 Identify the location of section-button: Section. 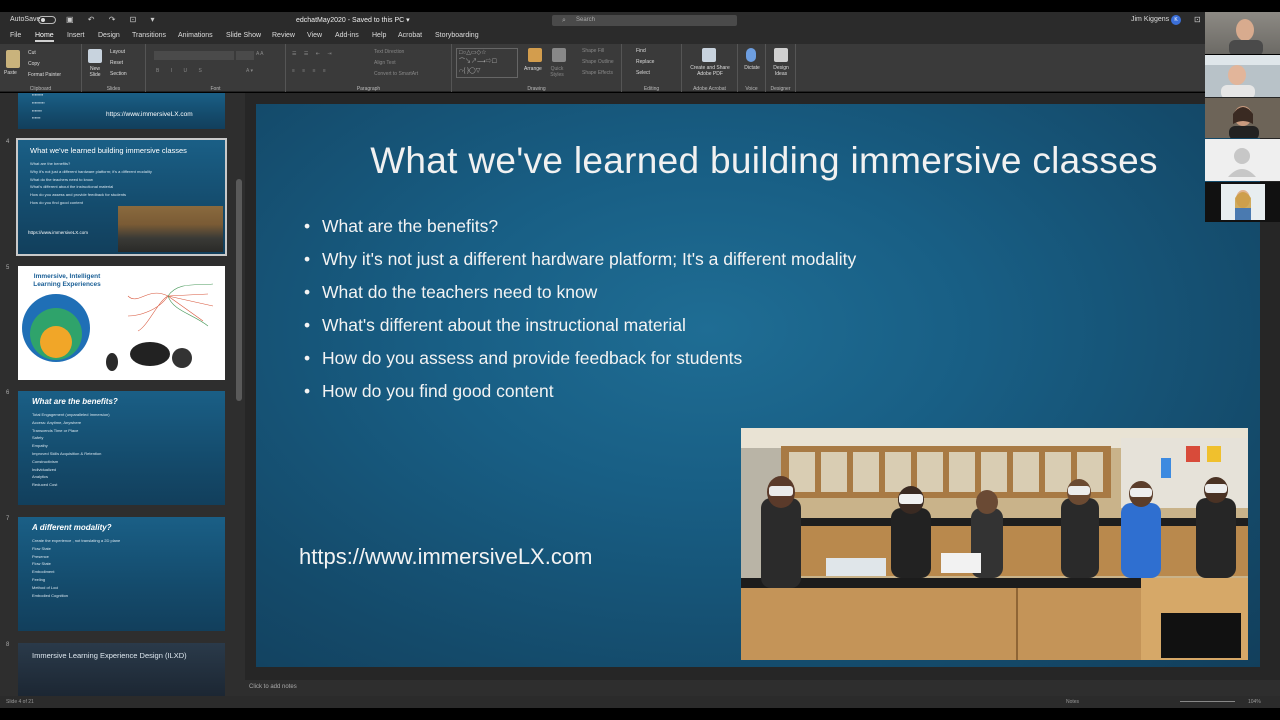
(118, 74).